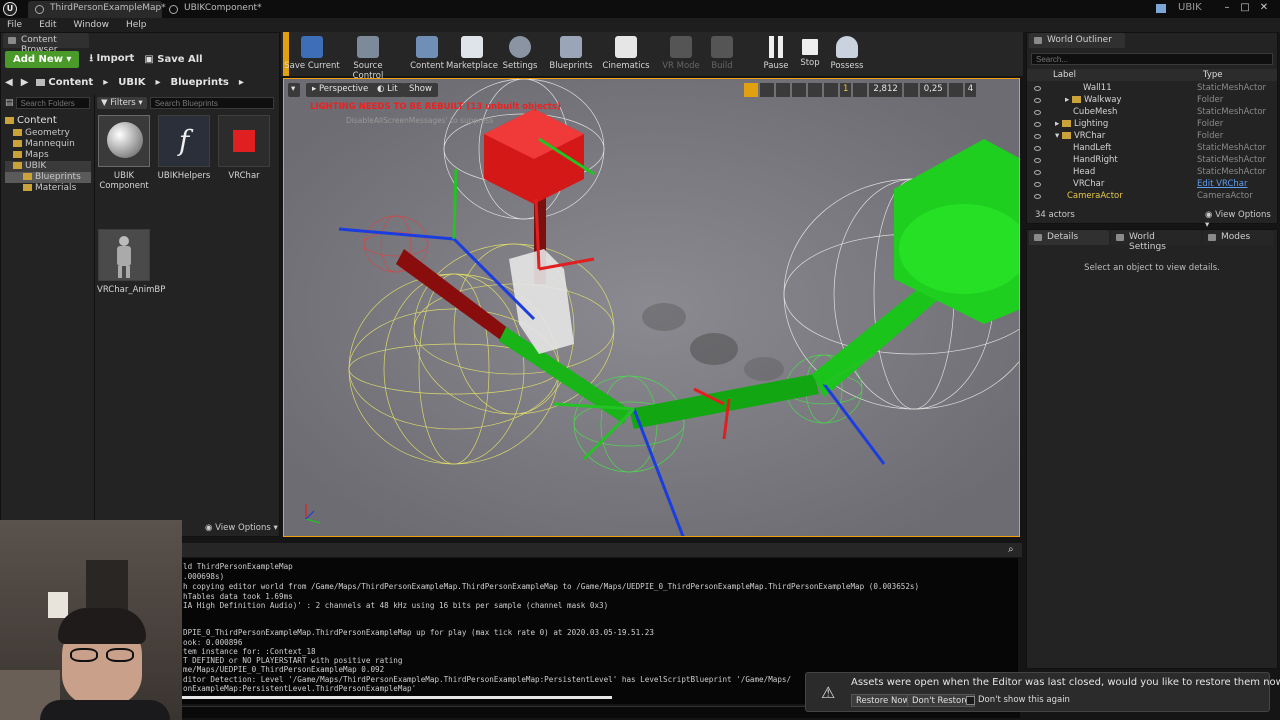 This screenshot has width=1280, height=720. I want to click on rotate-mode-icon, so click(767, 89).